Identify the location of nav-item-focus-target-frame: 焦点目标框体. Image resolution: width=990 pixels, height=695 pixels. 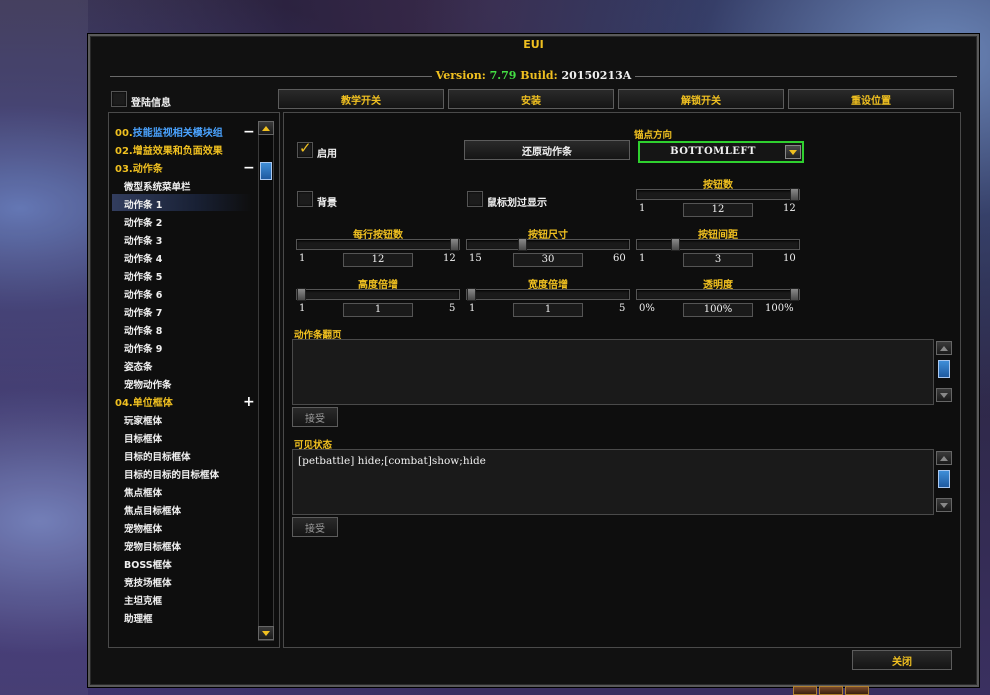
(152, 510).